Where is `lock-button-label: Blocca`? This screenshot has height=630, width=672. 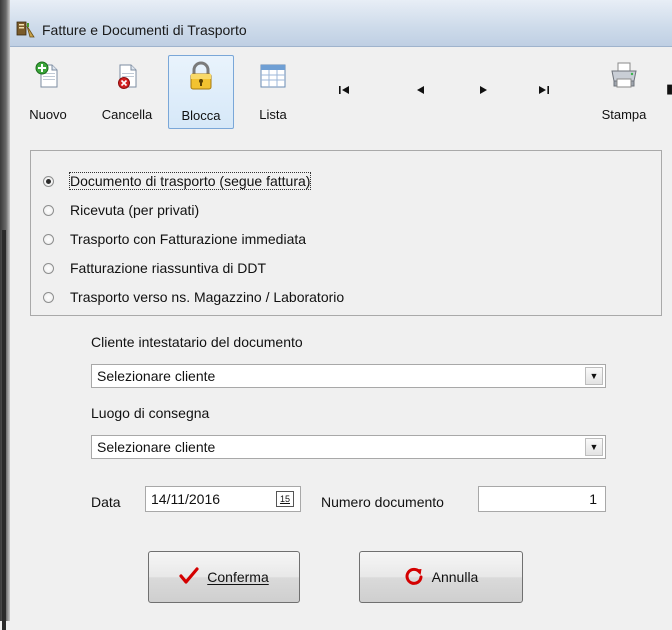 lock-button-label: Blocca is located at coordinates (201, 115).